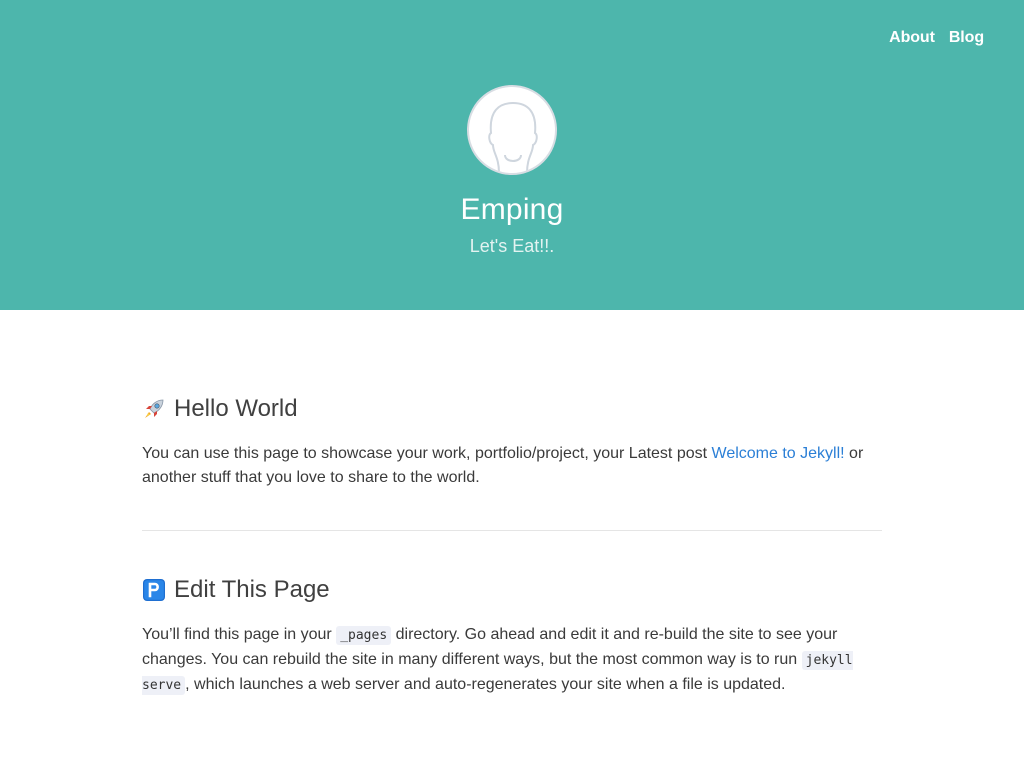  What do you see at coordinates (936, 38) in the screenshot?
I see `top-nav: About Blog` at bounding box center [936, 38].